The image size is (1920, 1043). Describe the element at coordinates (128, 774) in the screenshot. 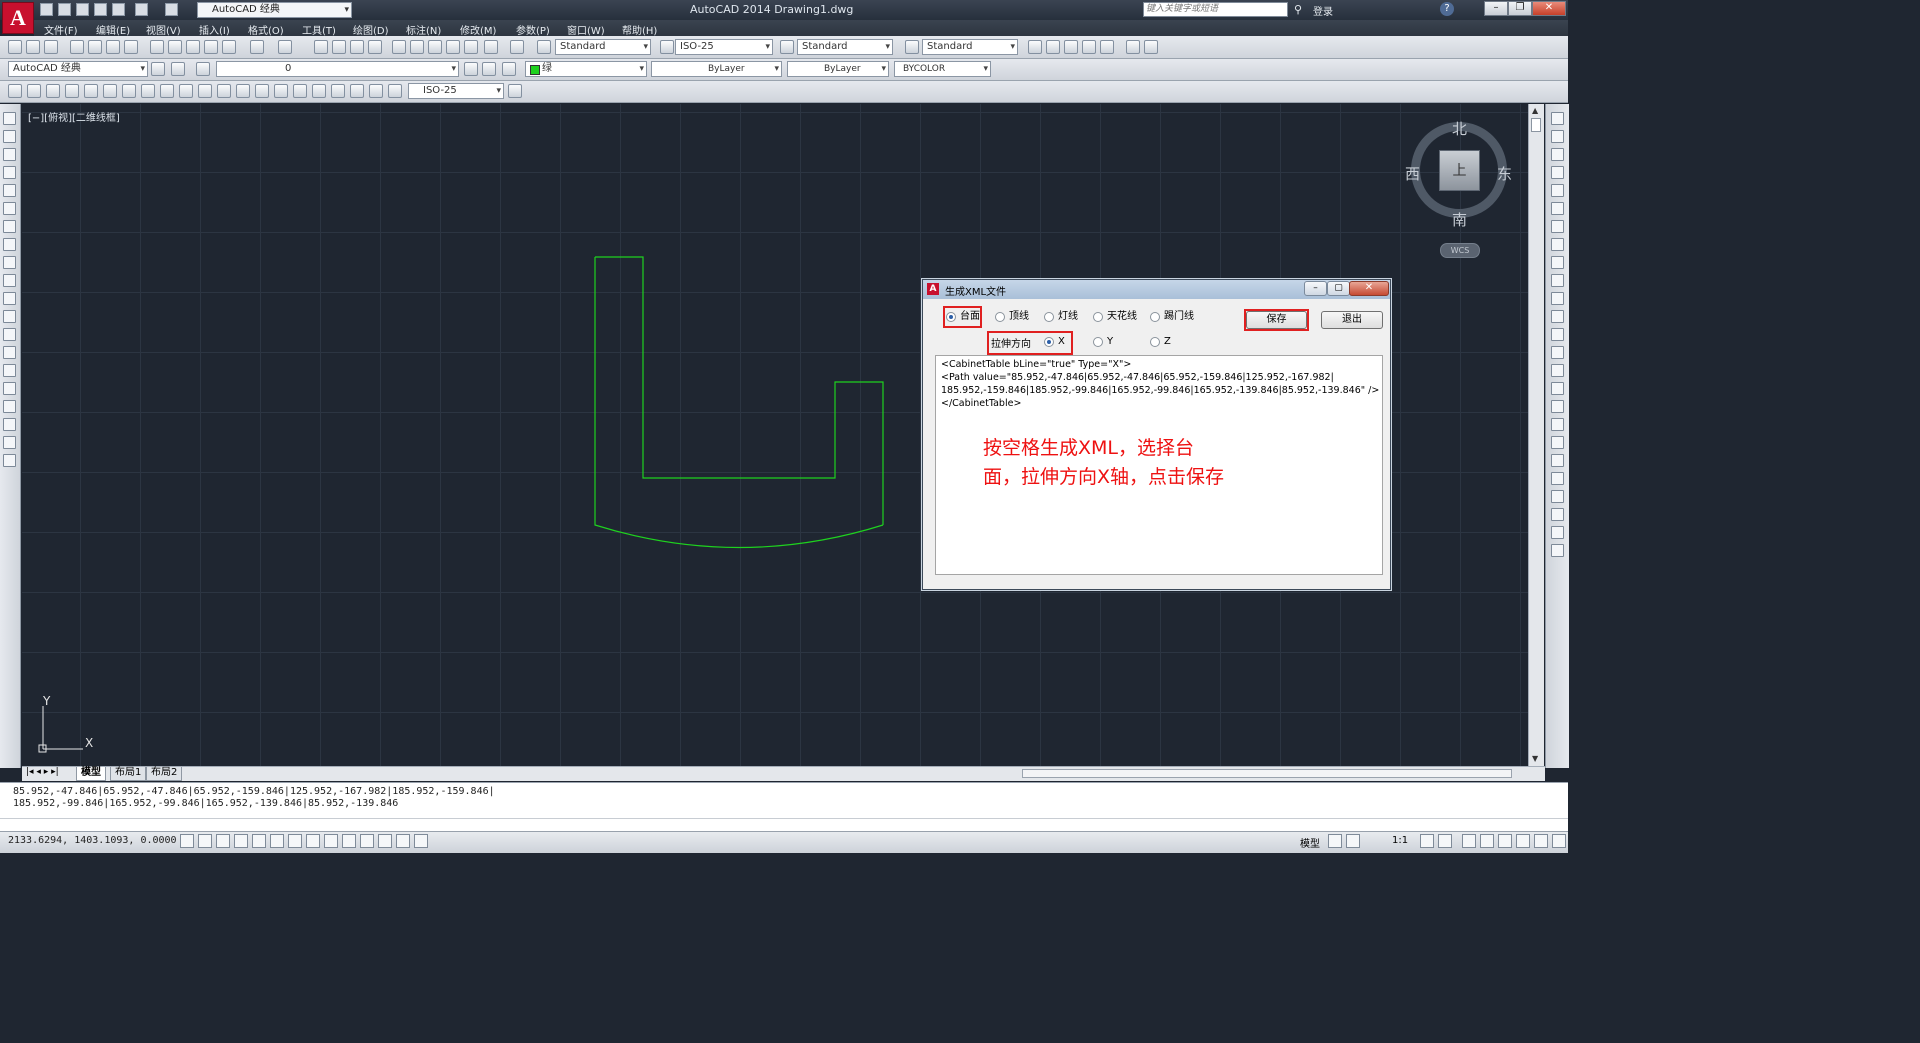

I see `tab-layout1: 布局1` at that location.